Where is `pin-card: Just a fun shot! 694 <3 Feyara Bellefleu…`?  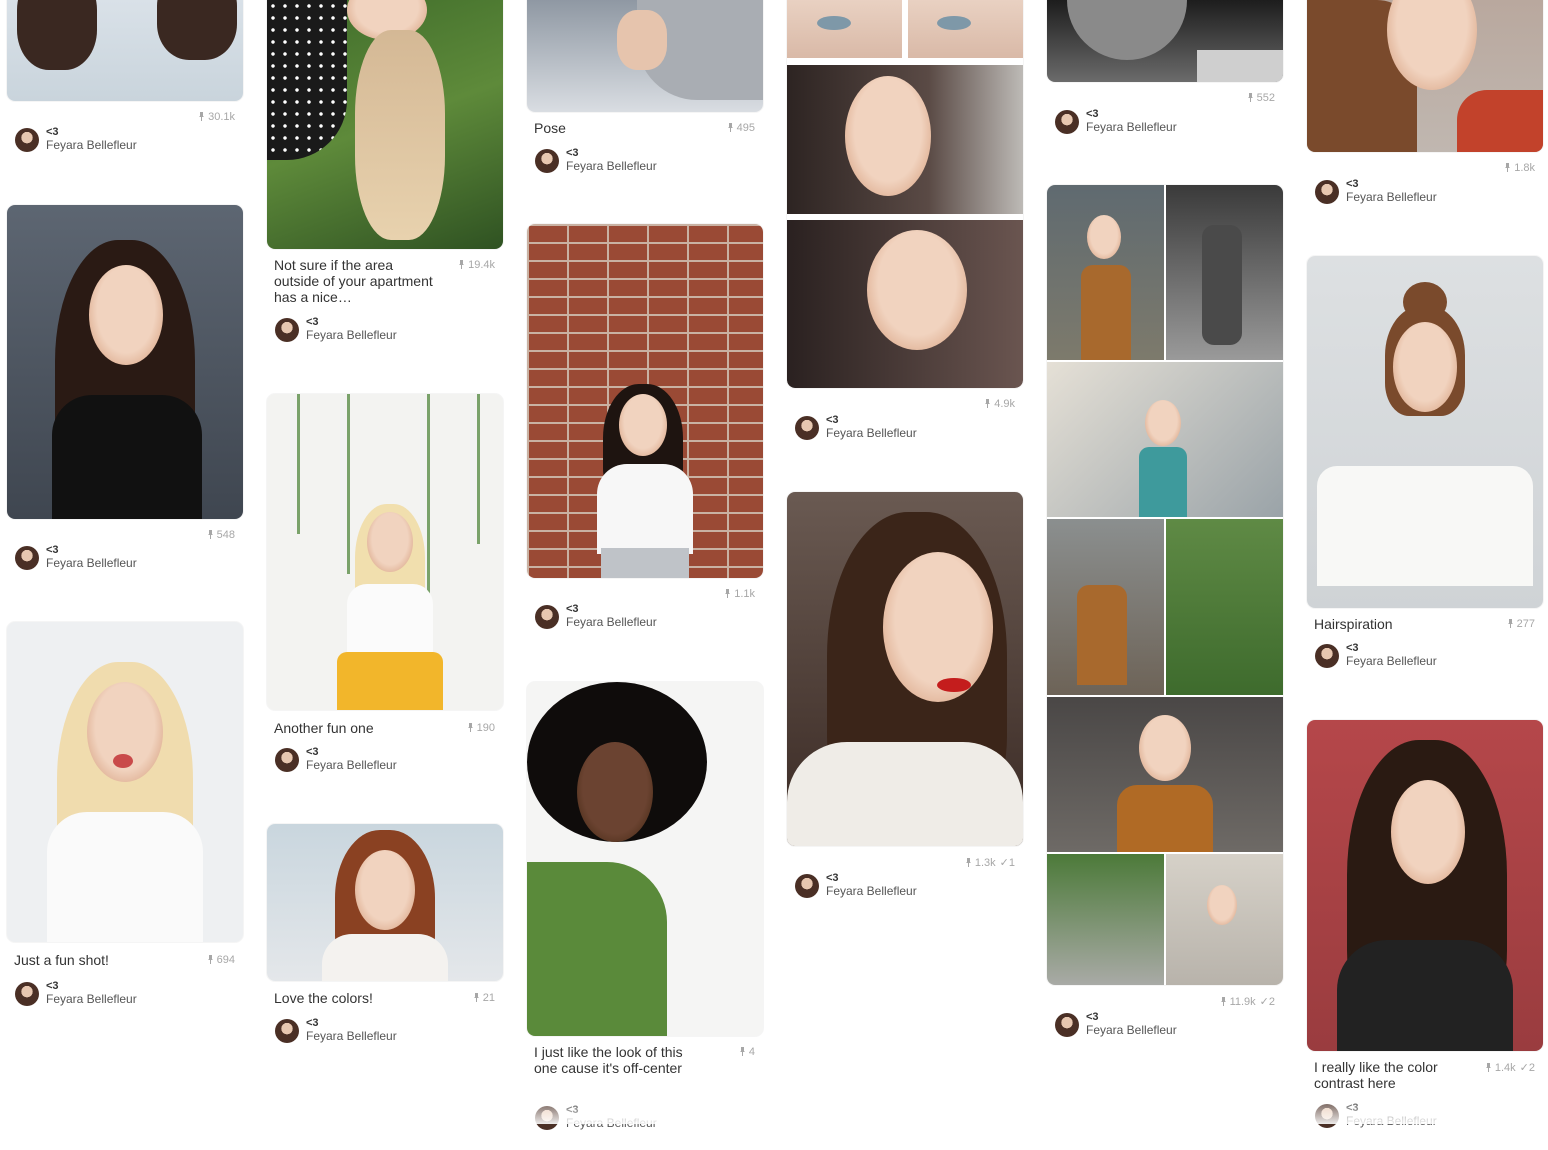
pin-card: Just a fun shot! 694 <3 Feyara Bellefleu… is located at coordinates (125, 822).